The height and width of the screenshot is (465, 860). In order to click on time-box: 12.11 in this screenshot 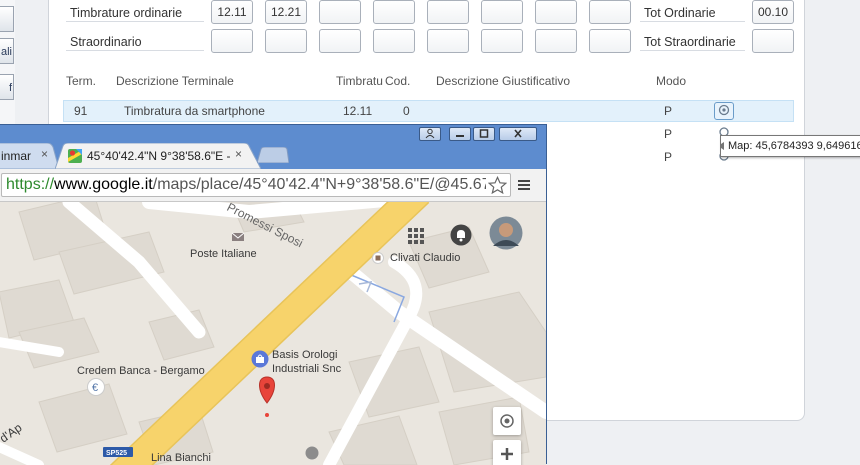, I will do `click(232, 12)`.